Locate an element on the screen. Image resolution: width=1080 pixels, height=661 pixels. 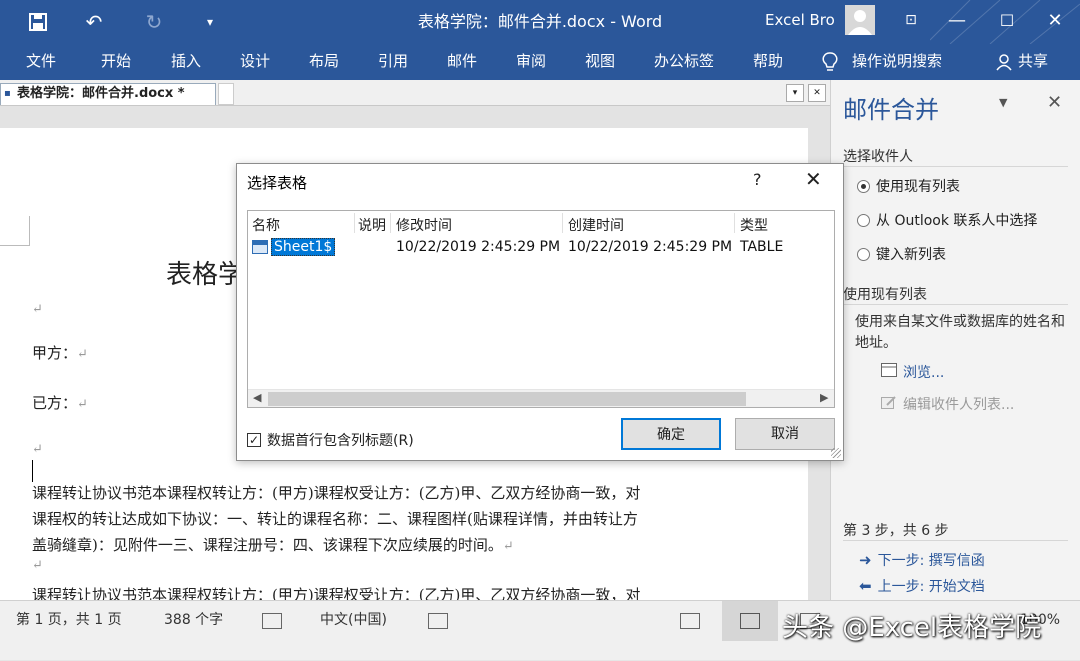
column-header-description: 说明 is located at coordinates (372, 225).